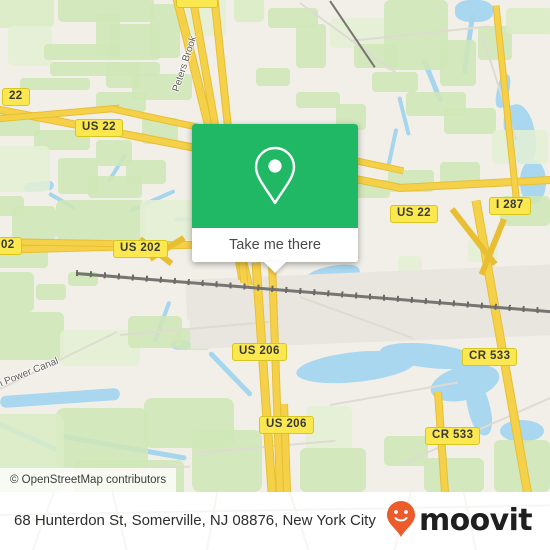 Image resolution: width=550 pixels, height=550 pixels. Describe the element at coordinates (99, 128) in the screenshot. I see `road-shield-us22-nw: US 22` at that location.